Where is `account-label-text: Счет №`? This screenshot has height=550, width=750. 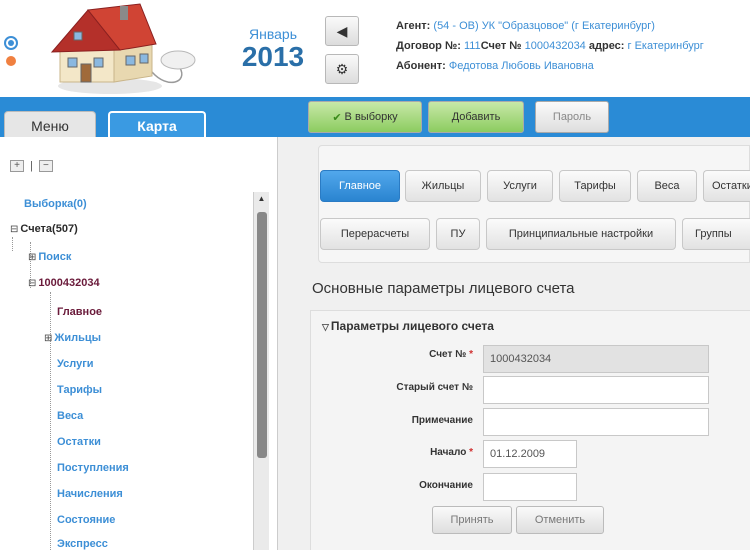 account-label-text: Счет № is located at coordinates (448, 354).